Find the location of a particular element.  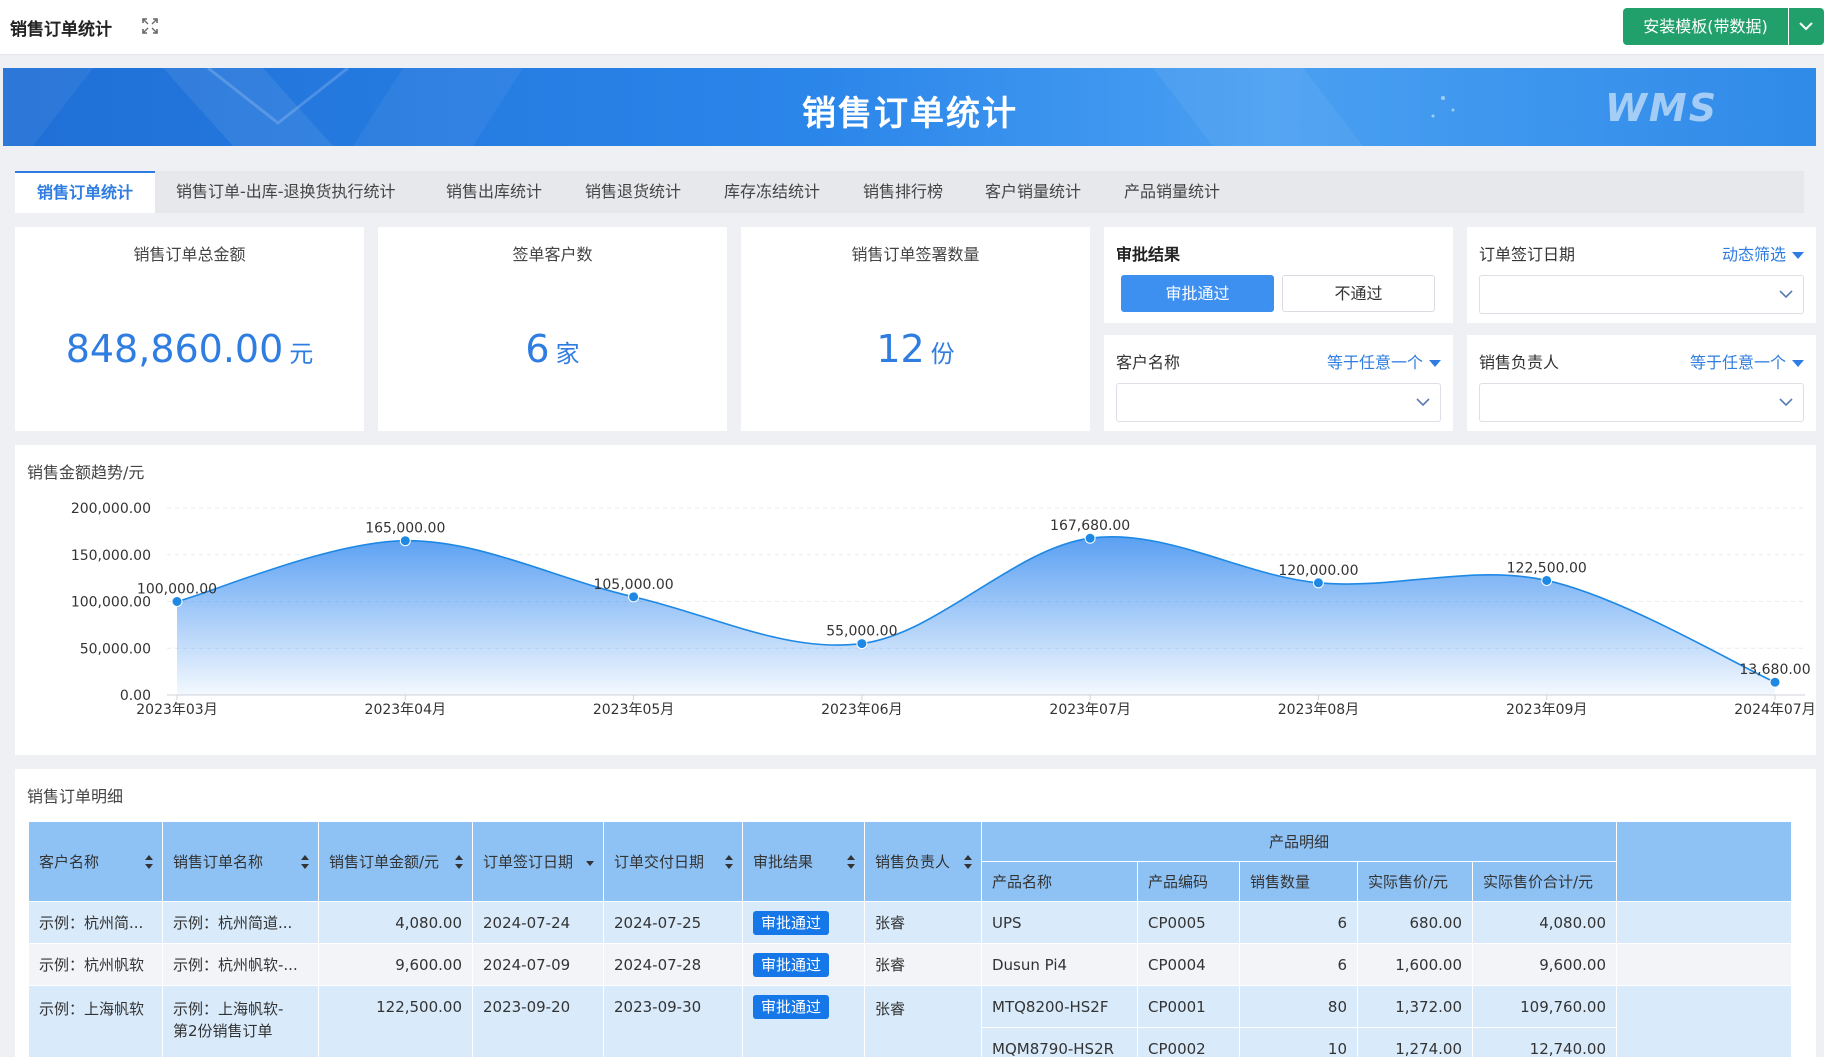

filter-label: 订单签订日期 is located at coordinates (1527, 254).